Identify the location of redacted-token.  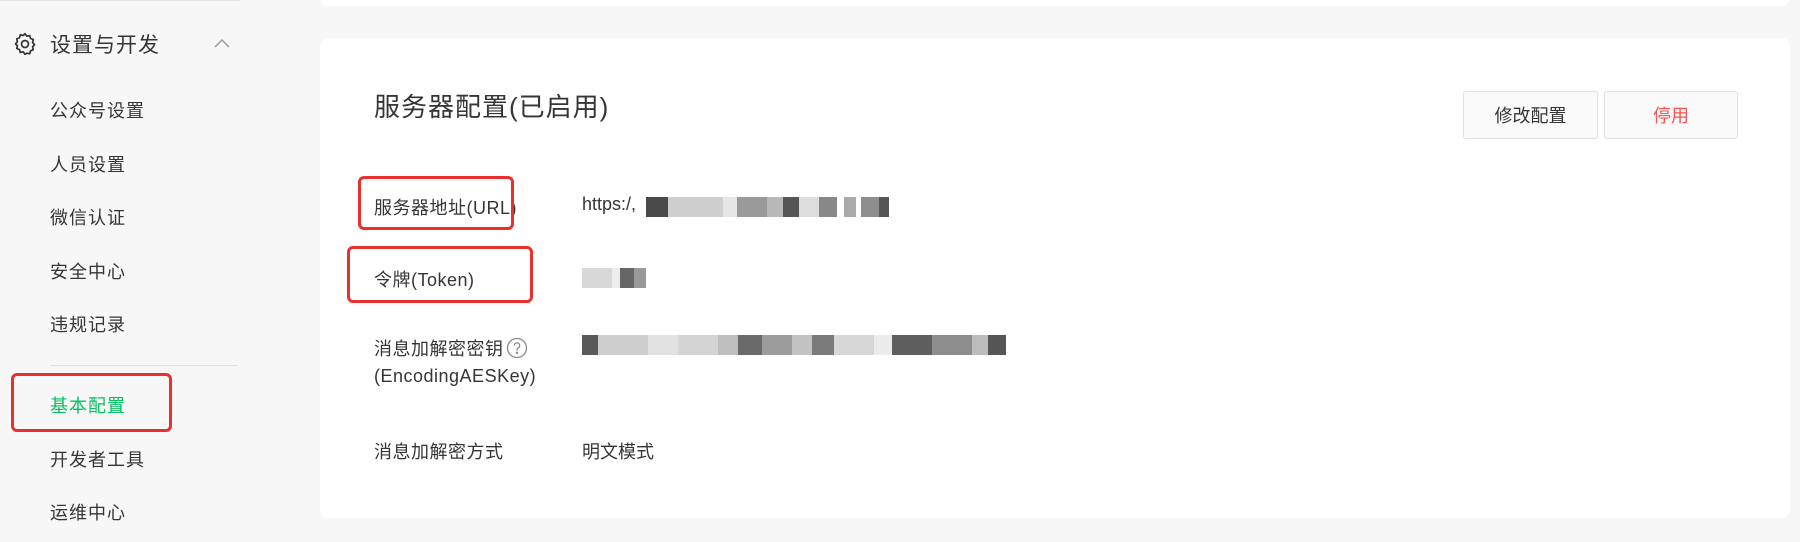
(622, 278).